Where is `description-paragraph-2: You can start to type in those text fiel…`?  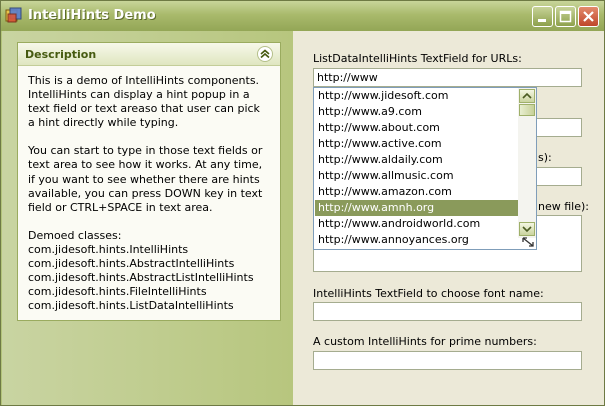 description-paragraph-2: You can start to type in those text fiel… is located at coordinates (145, 179).